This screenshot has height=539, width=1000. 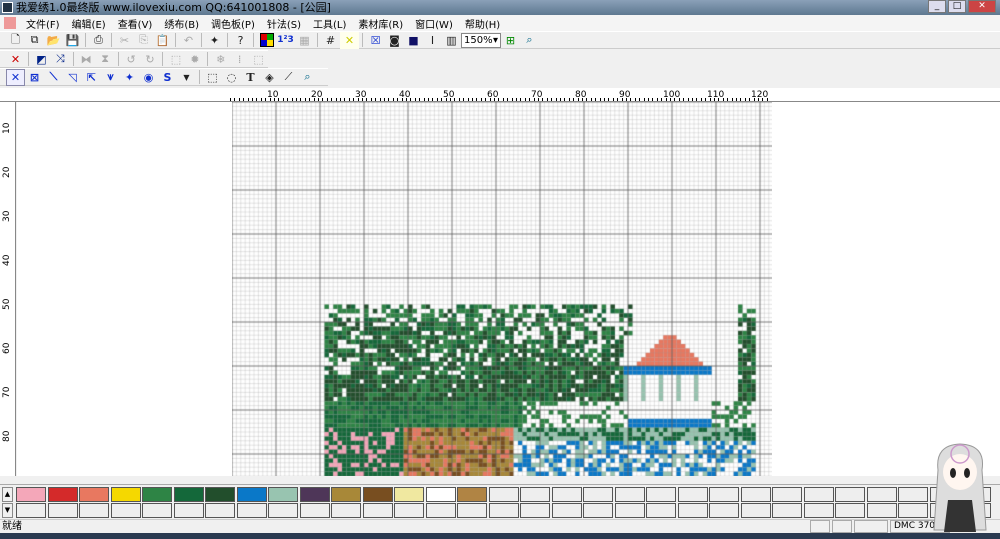 I want to click on fit-view-icon: ⊞, so click(x=510, y=40).